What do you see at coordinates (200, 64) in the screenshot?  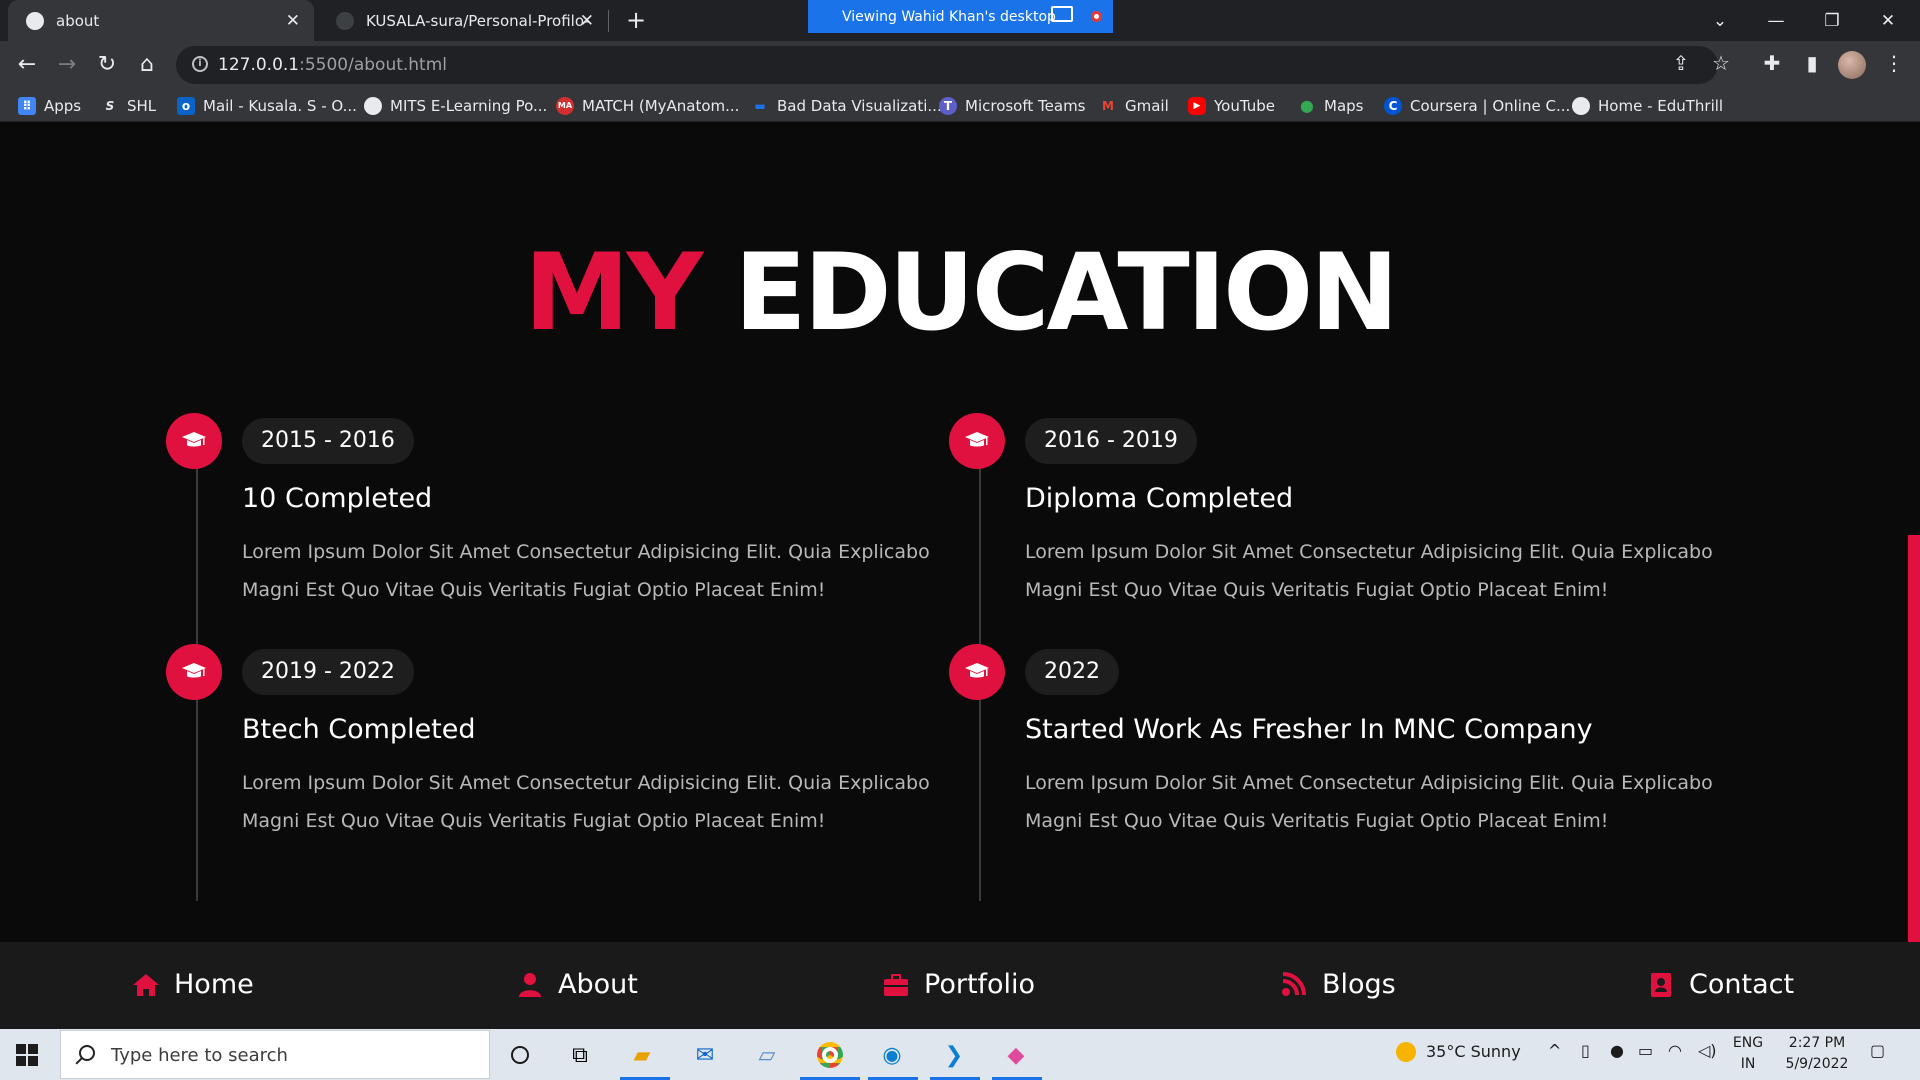 I see `site-info-icon: i` at bounding box center [200, 64].